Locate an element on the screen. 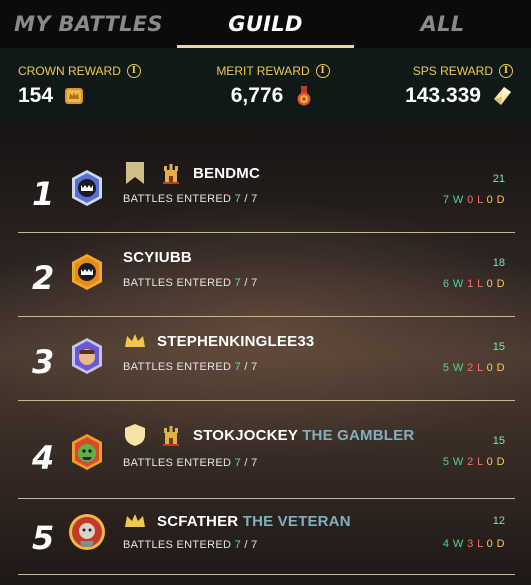 Image resolution: width=531 pixels, height=585 pixels. player-name: SCFATHER THE VETERAN is located at coordinates (254, 521).